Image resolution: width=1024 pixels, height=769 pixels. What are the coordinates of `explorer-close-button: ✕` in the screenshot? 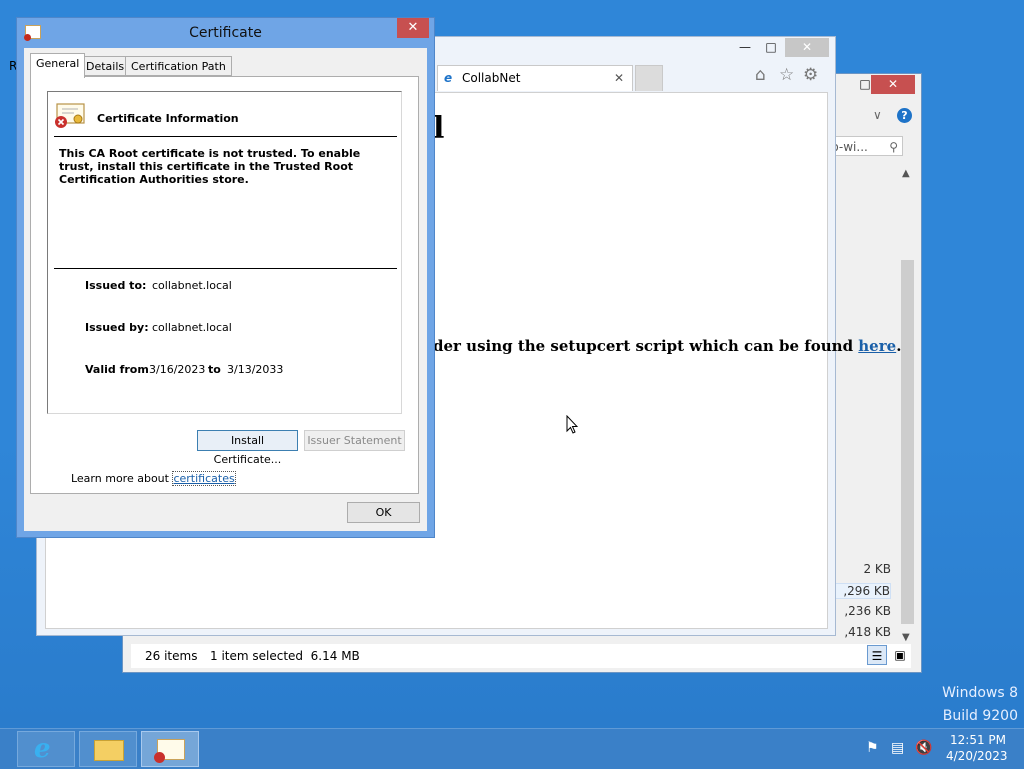 It's located at (893, 84).